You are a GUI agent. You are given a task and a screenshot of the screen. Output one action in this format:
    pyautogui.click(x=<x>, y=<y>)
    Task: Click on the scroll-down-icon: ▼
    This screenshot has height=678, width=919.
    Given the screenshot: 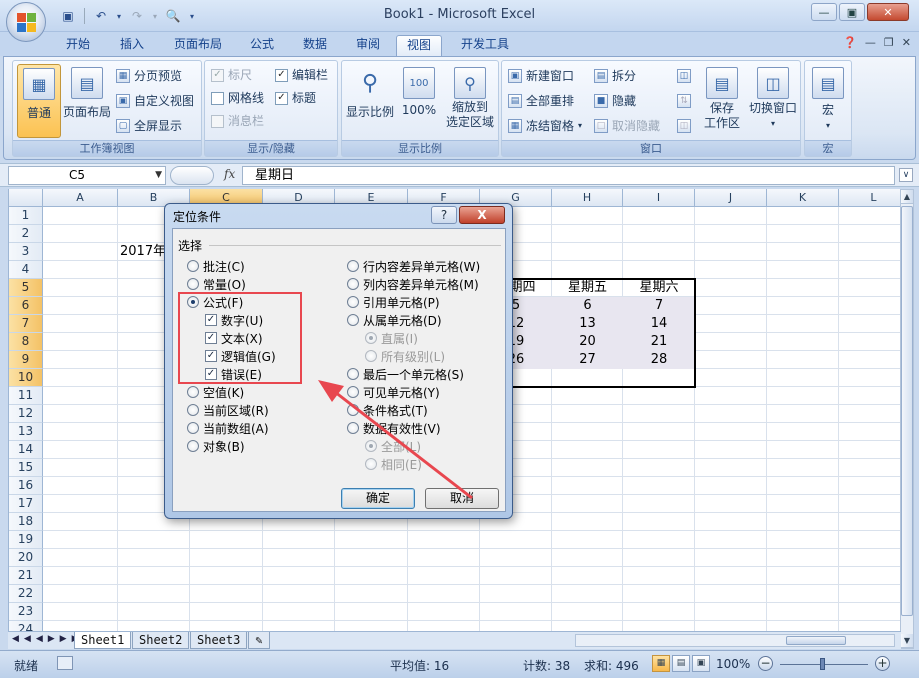 What is the action you would take?
    pyautogui.click(x=907, y=641)
    